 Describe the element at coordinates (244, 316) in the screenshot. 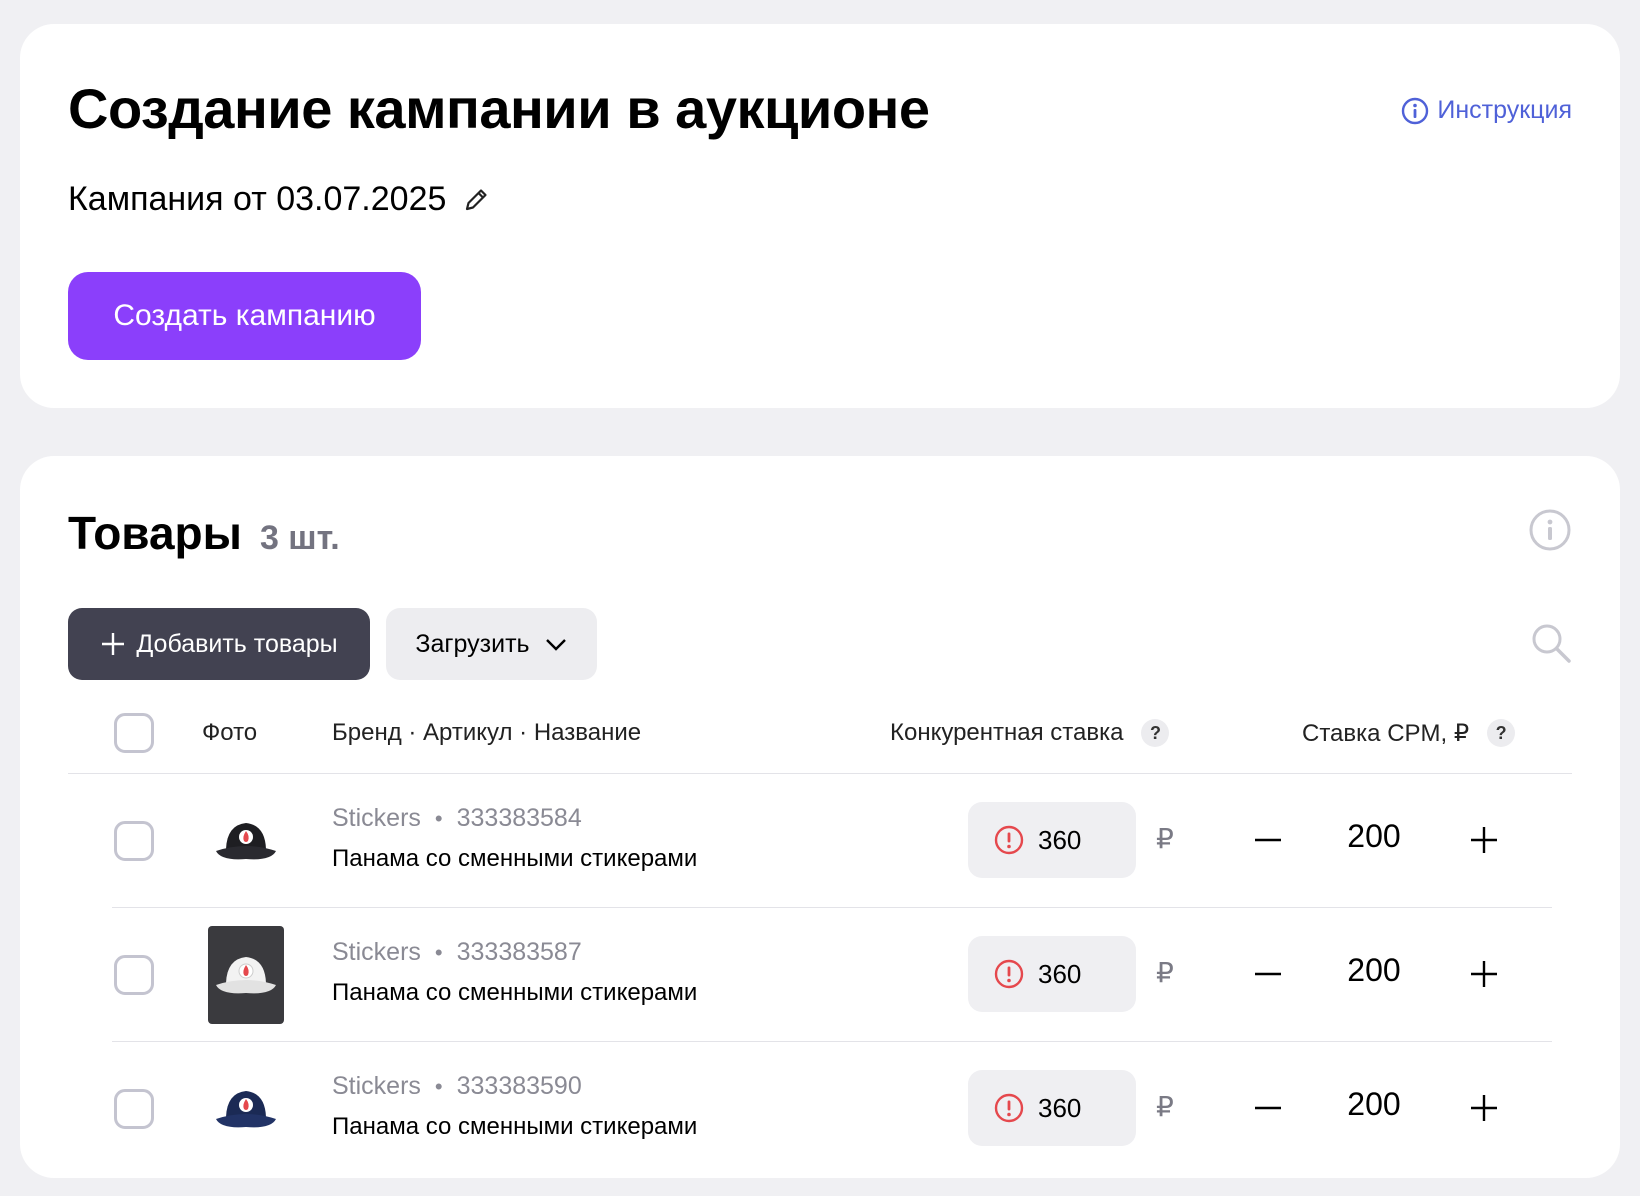

I see `create-campaign-button: Создать кампанию` at that location.